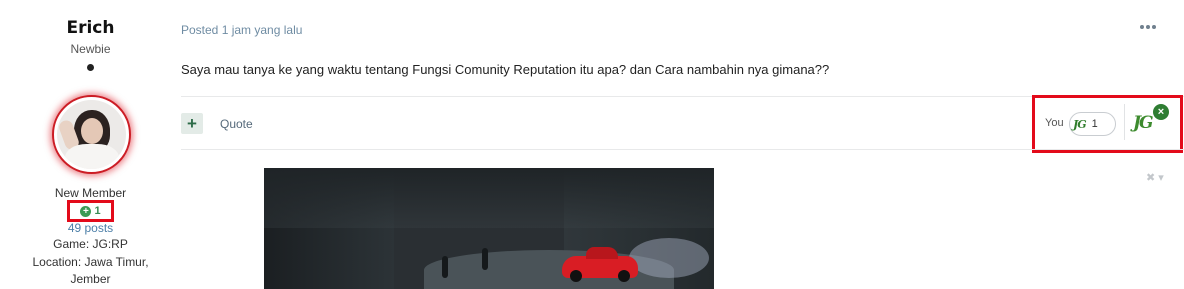 This screenshot has height=289, width=1184. Describe the element at coordinates (97, 211) in the screenshot. I see `reputation-count: 1` at that location.